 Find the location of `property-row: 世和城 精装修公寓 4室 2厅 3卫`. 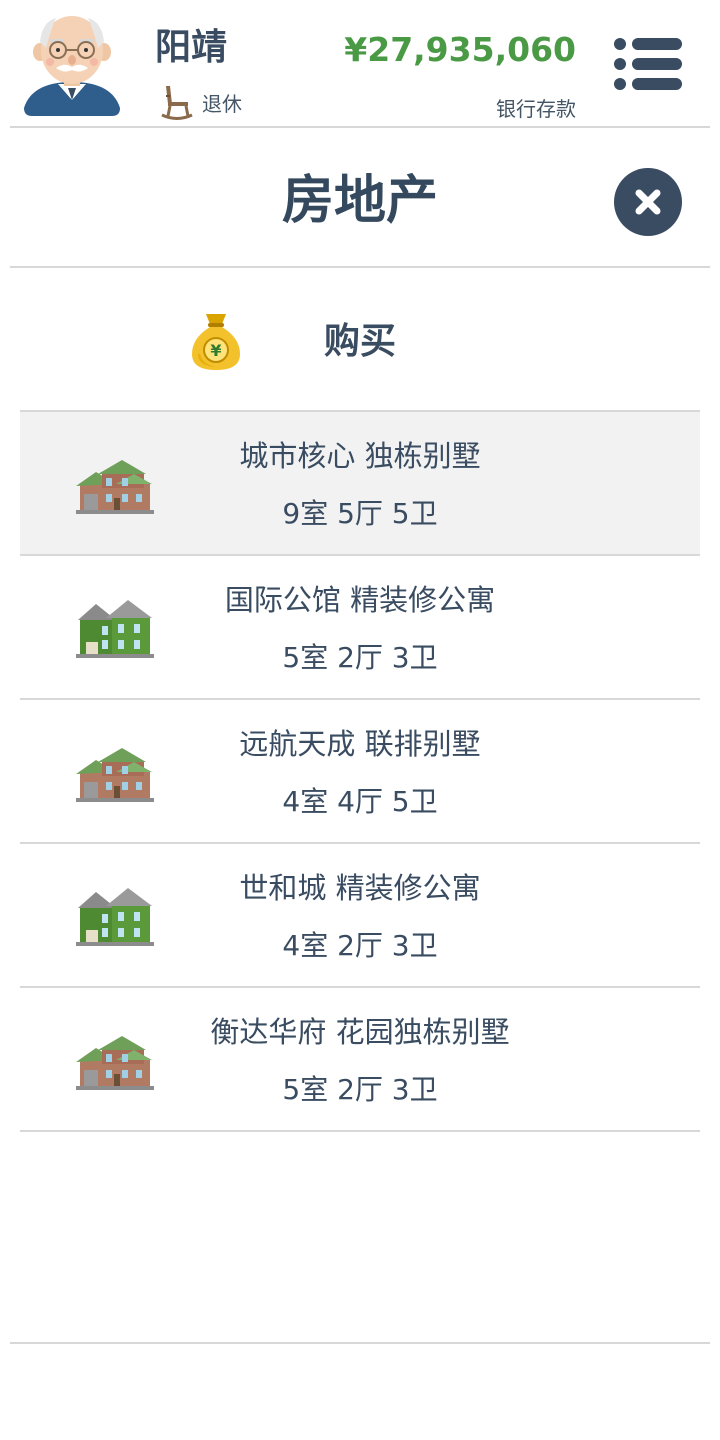

property-row: 世和城 精装修公寓 4室 2厅 3卫 is located at coordinates (360, 914).